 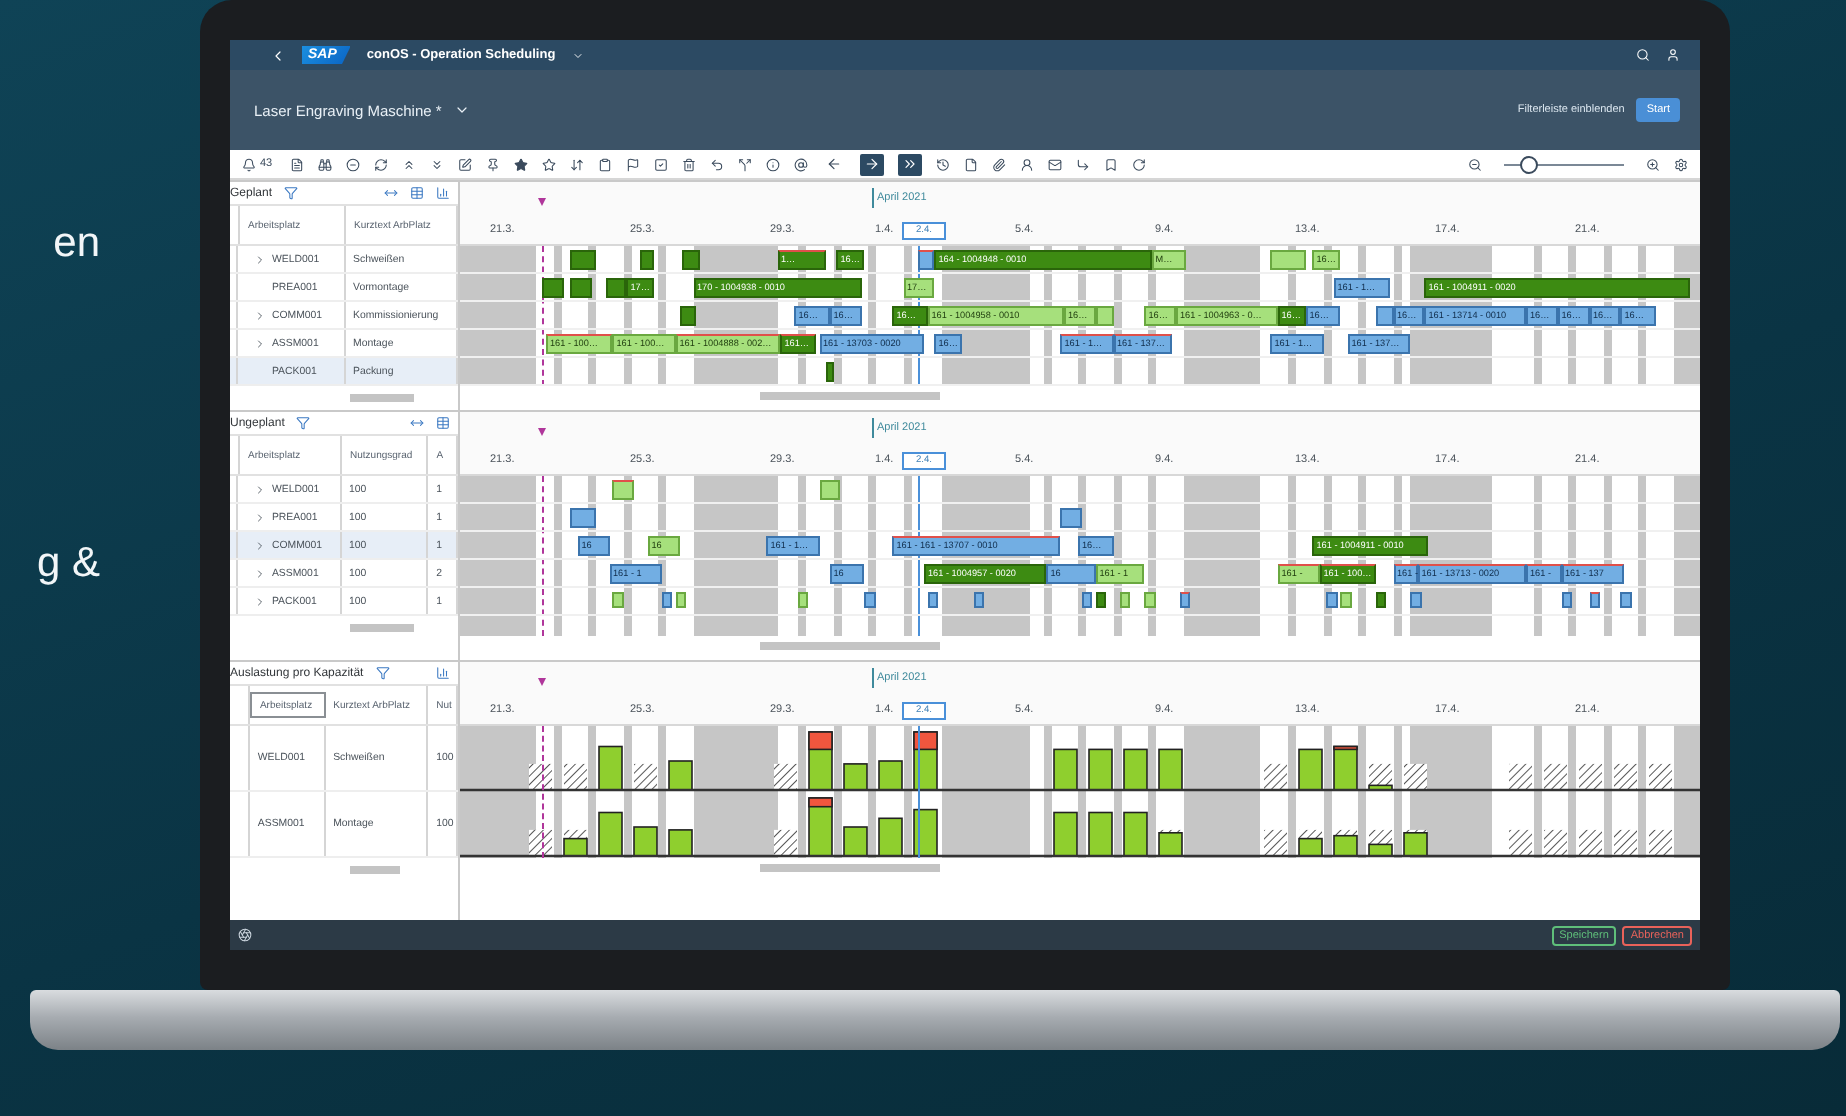 What do you see at coordinates (437, 164) in the screenshot?
I see `double-chevron-down-icon` at bounding box center [437, 164].